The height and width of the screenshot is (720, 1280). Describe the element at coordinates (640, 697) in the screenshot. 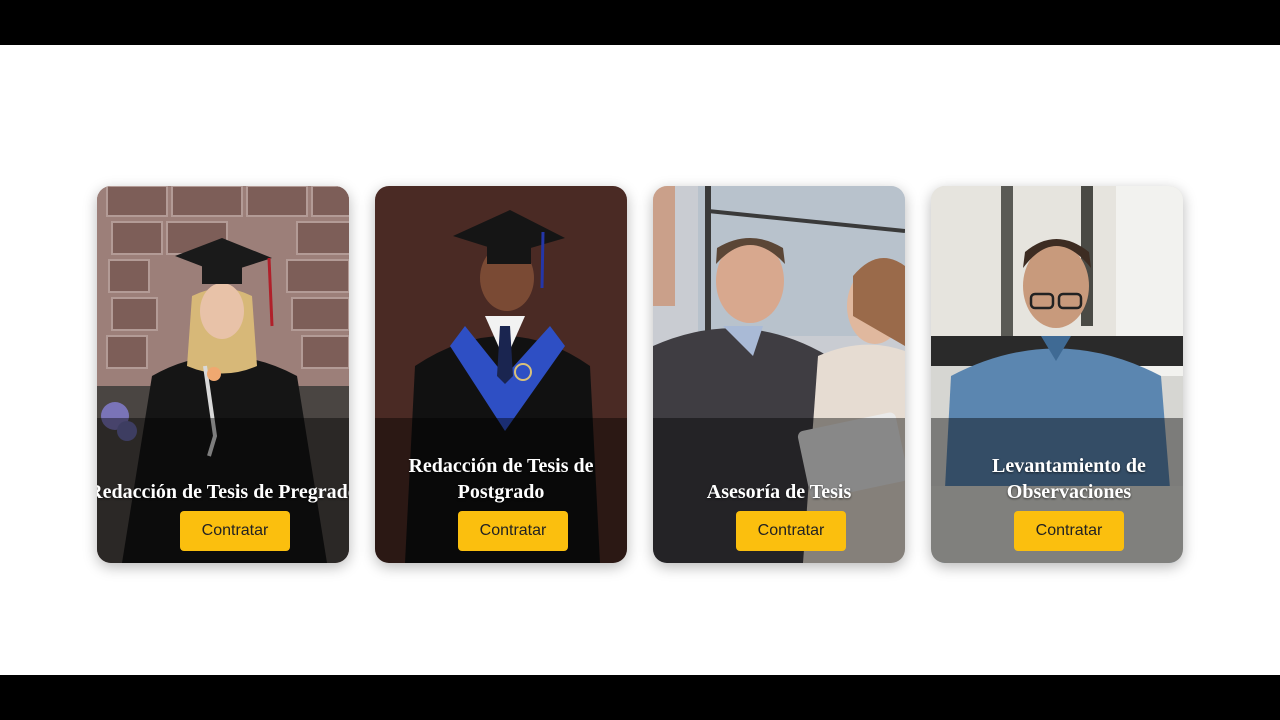

I see `letterbox-bottom` at that location.